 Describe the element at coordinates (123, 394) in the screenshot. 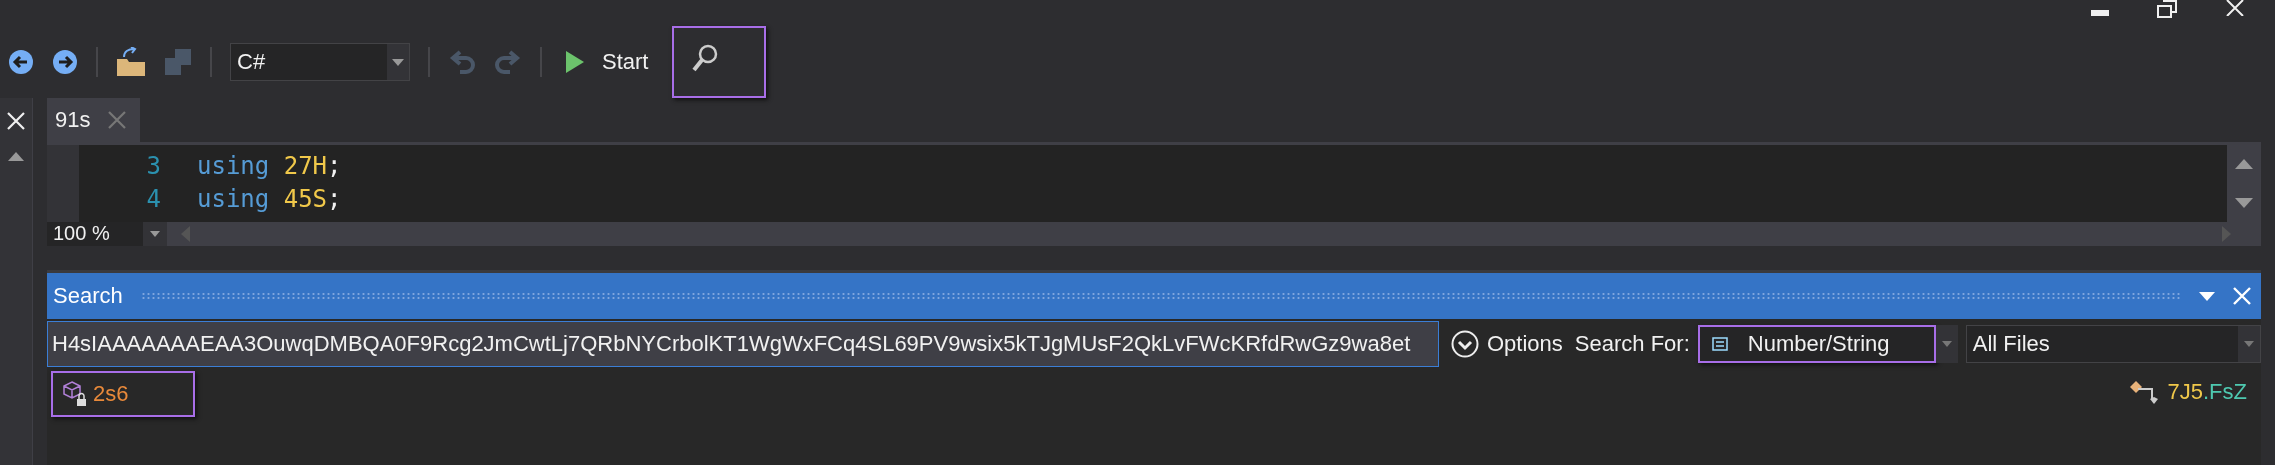

I see `result-item: 2s6` at that location.